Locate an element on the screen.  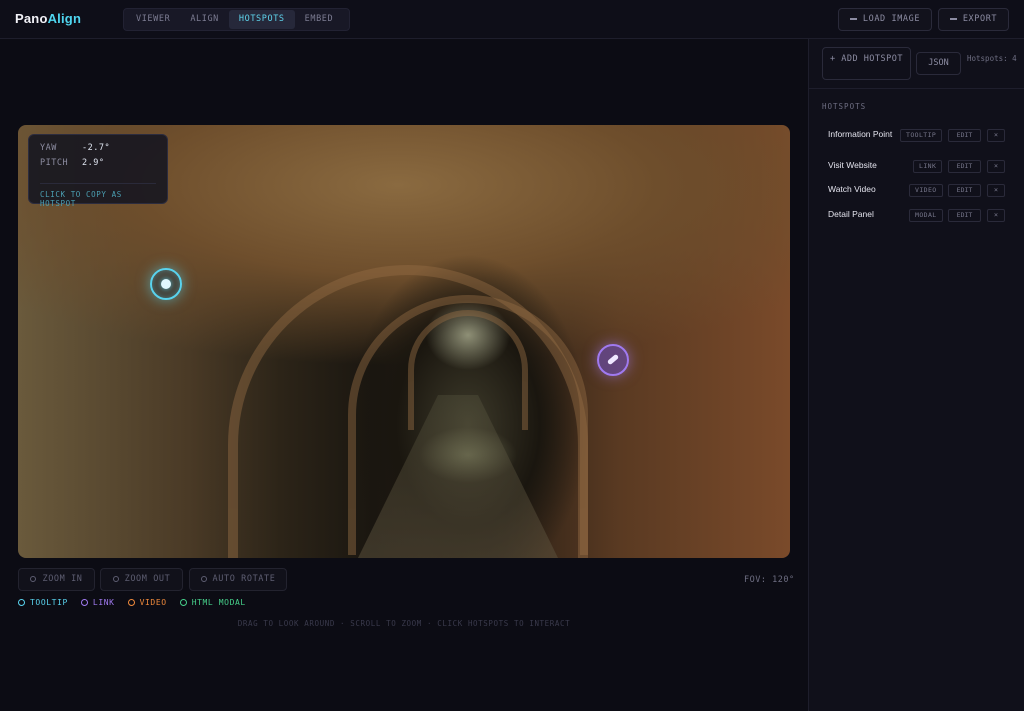
hotspot-name: Detail Panel is located at coordinates (851, 214).